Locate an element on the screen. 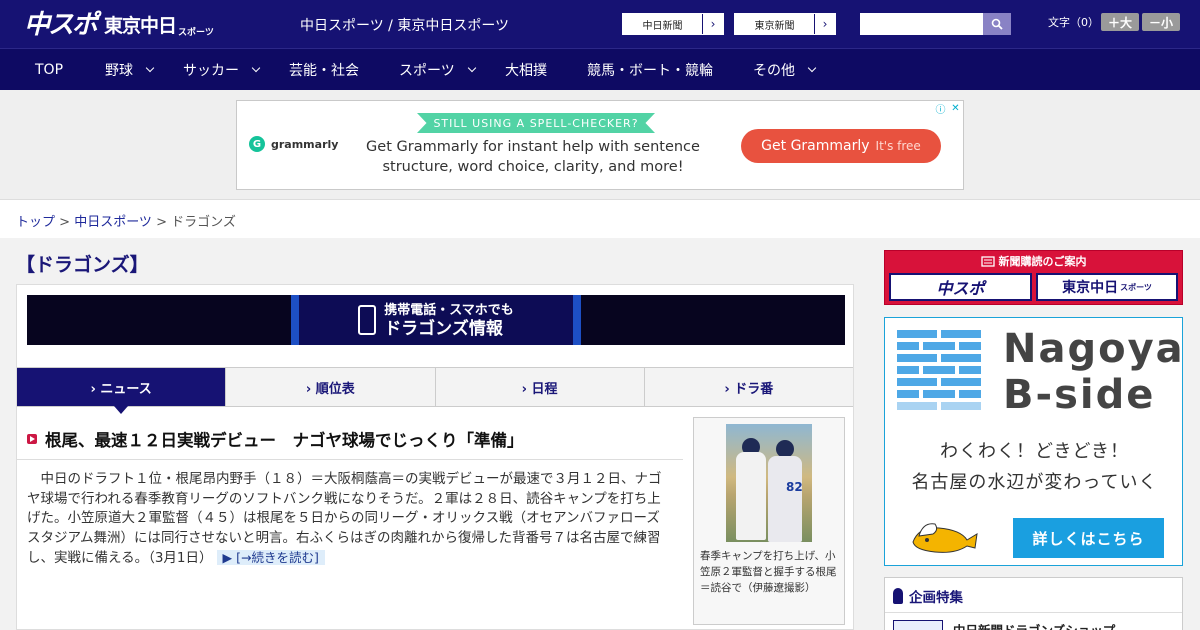 The width and height of the screenshot is (1200, 630). nav-item-other: その他 is located at coordinates (785, 70).